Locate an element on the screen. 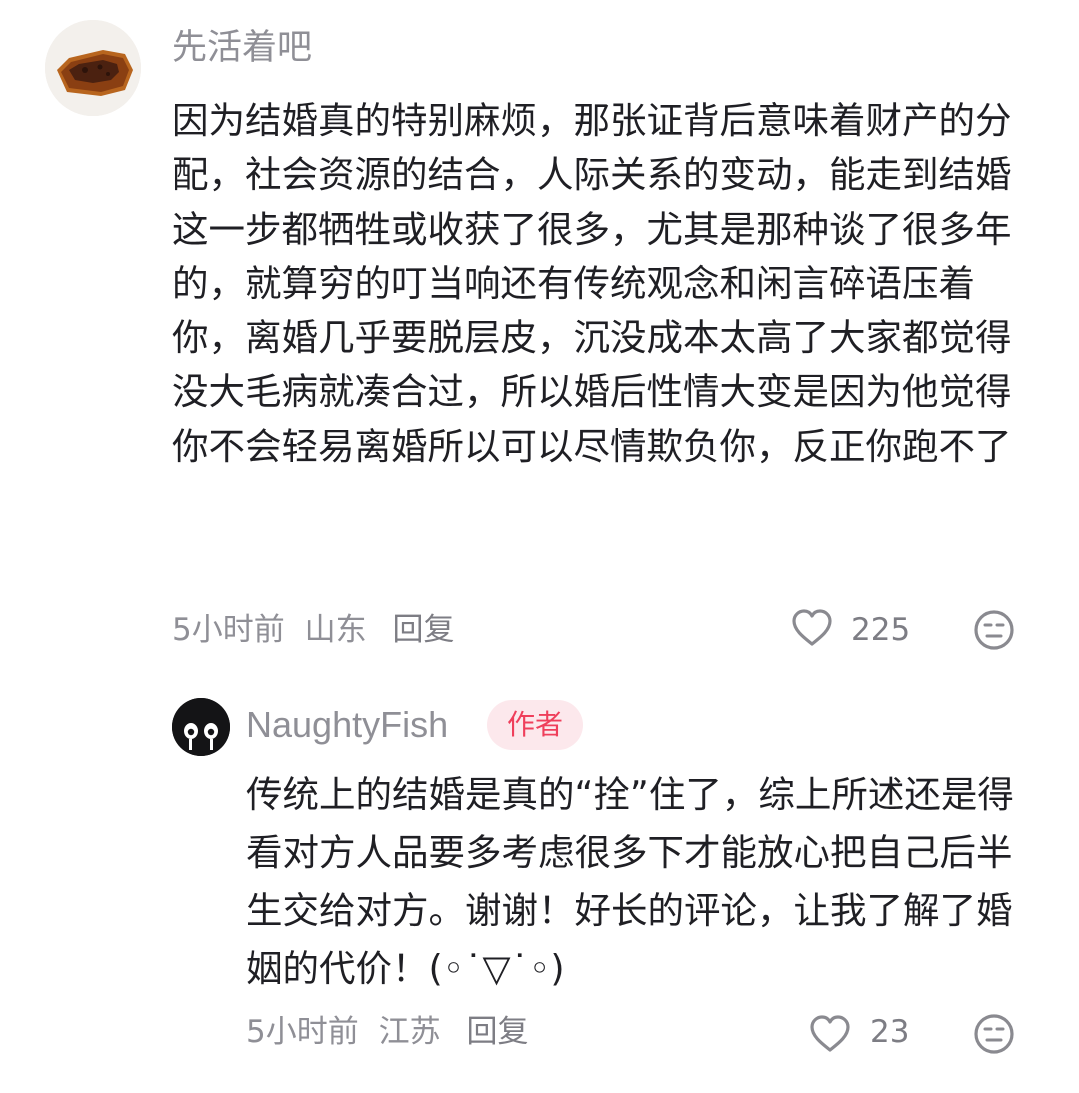 This screenshot has width=1079, height=1093. reply-username: NaughtyFish is located at coordinates (347, 725).